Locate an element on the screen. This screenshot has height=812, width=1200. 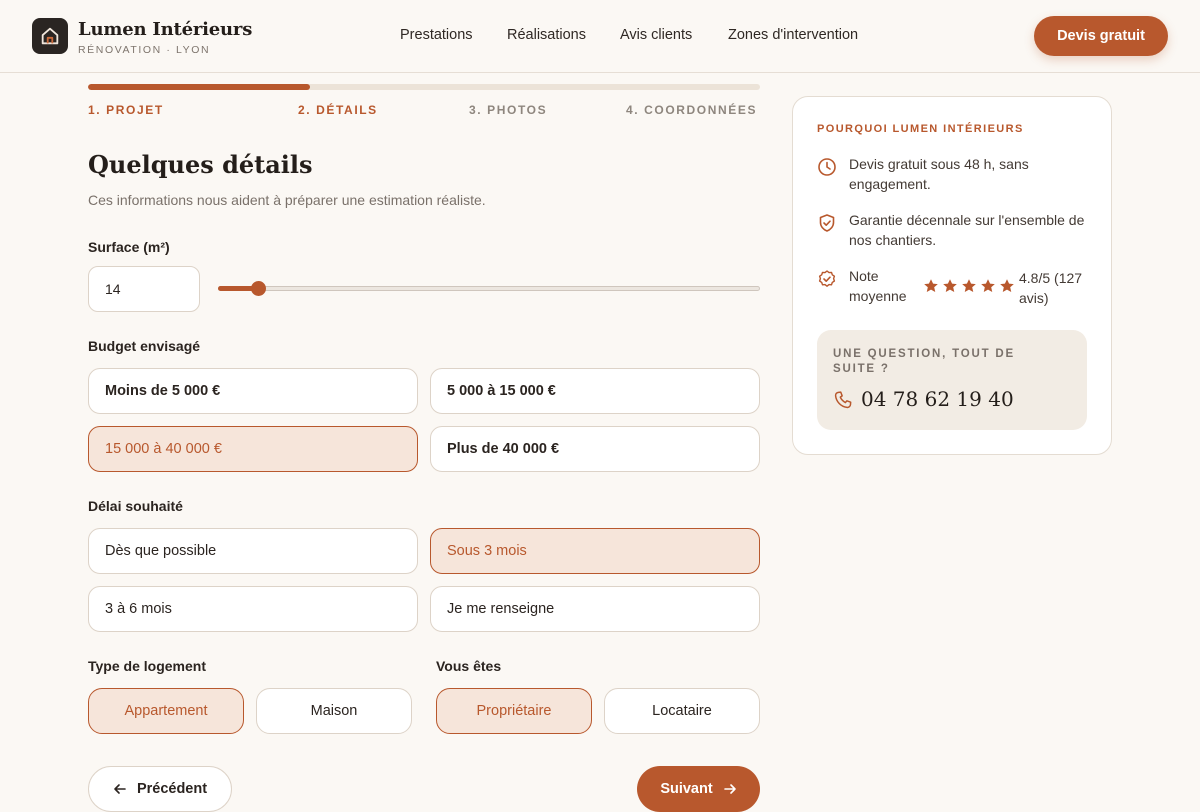
previous-button: Précédent is located at coordinates (160, 789).